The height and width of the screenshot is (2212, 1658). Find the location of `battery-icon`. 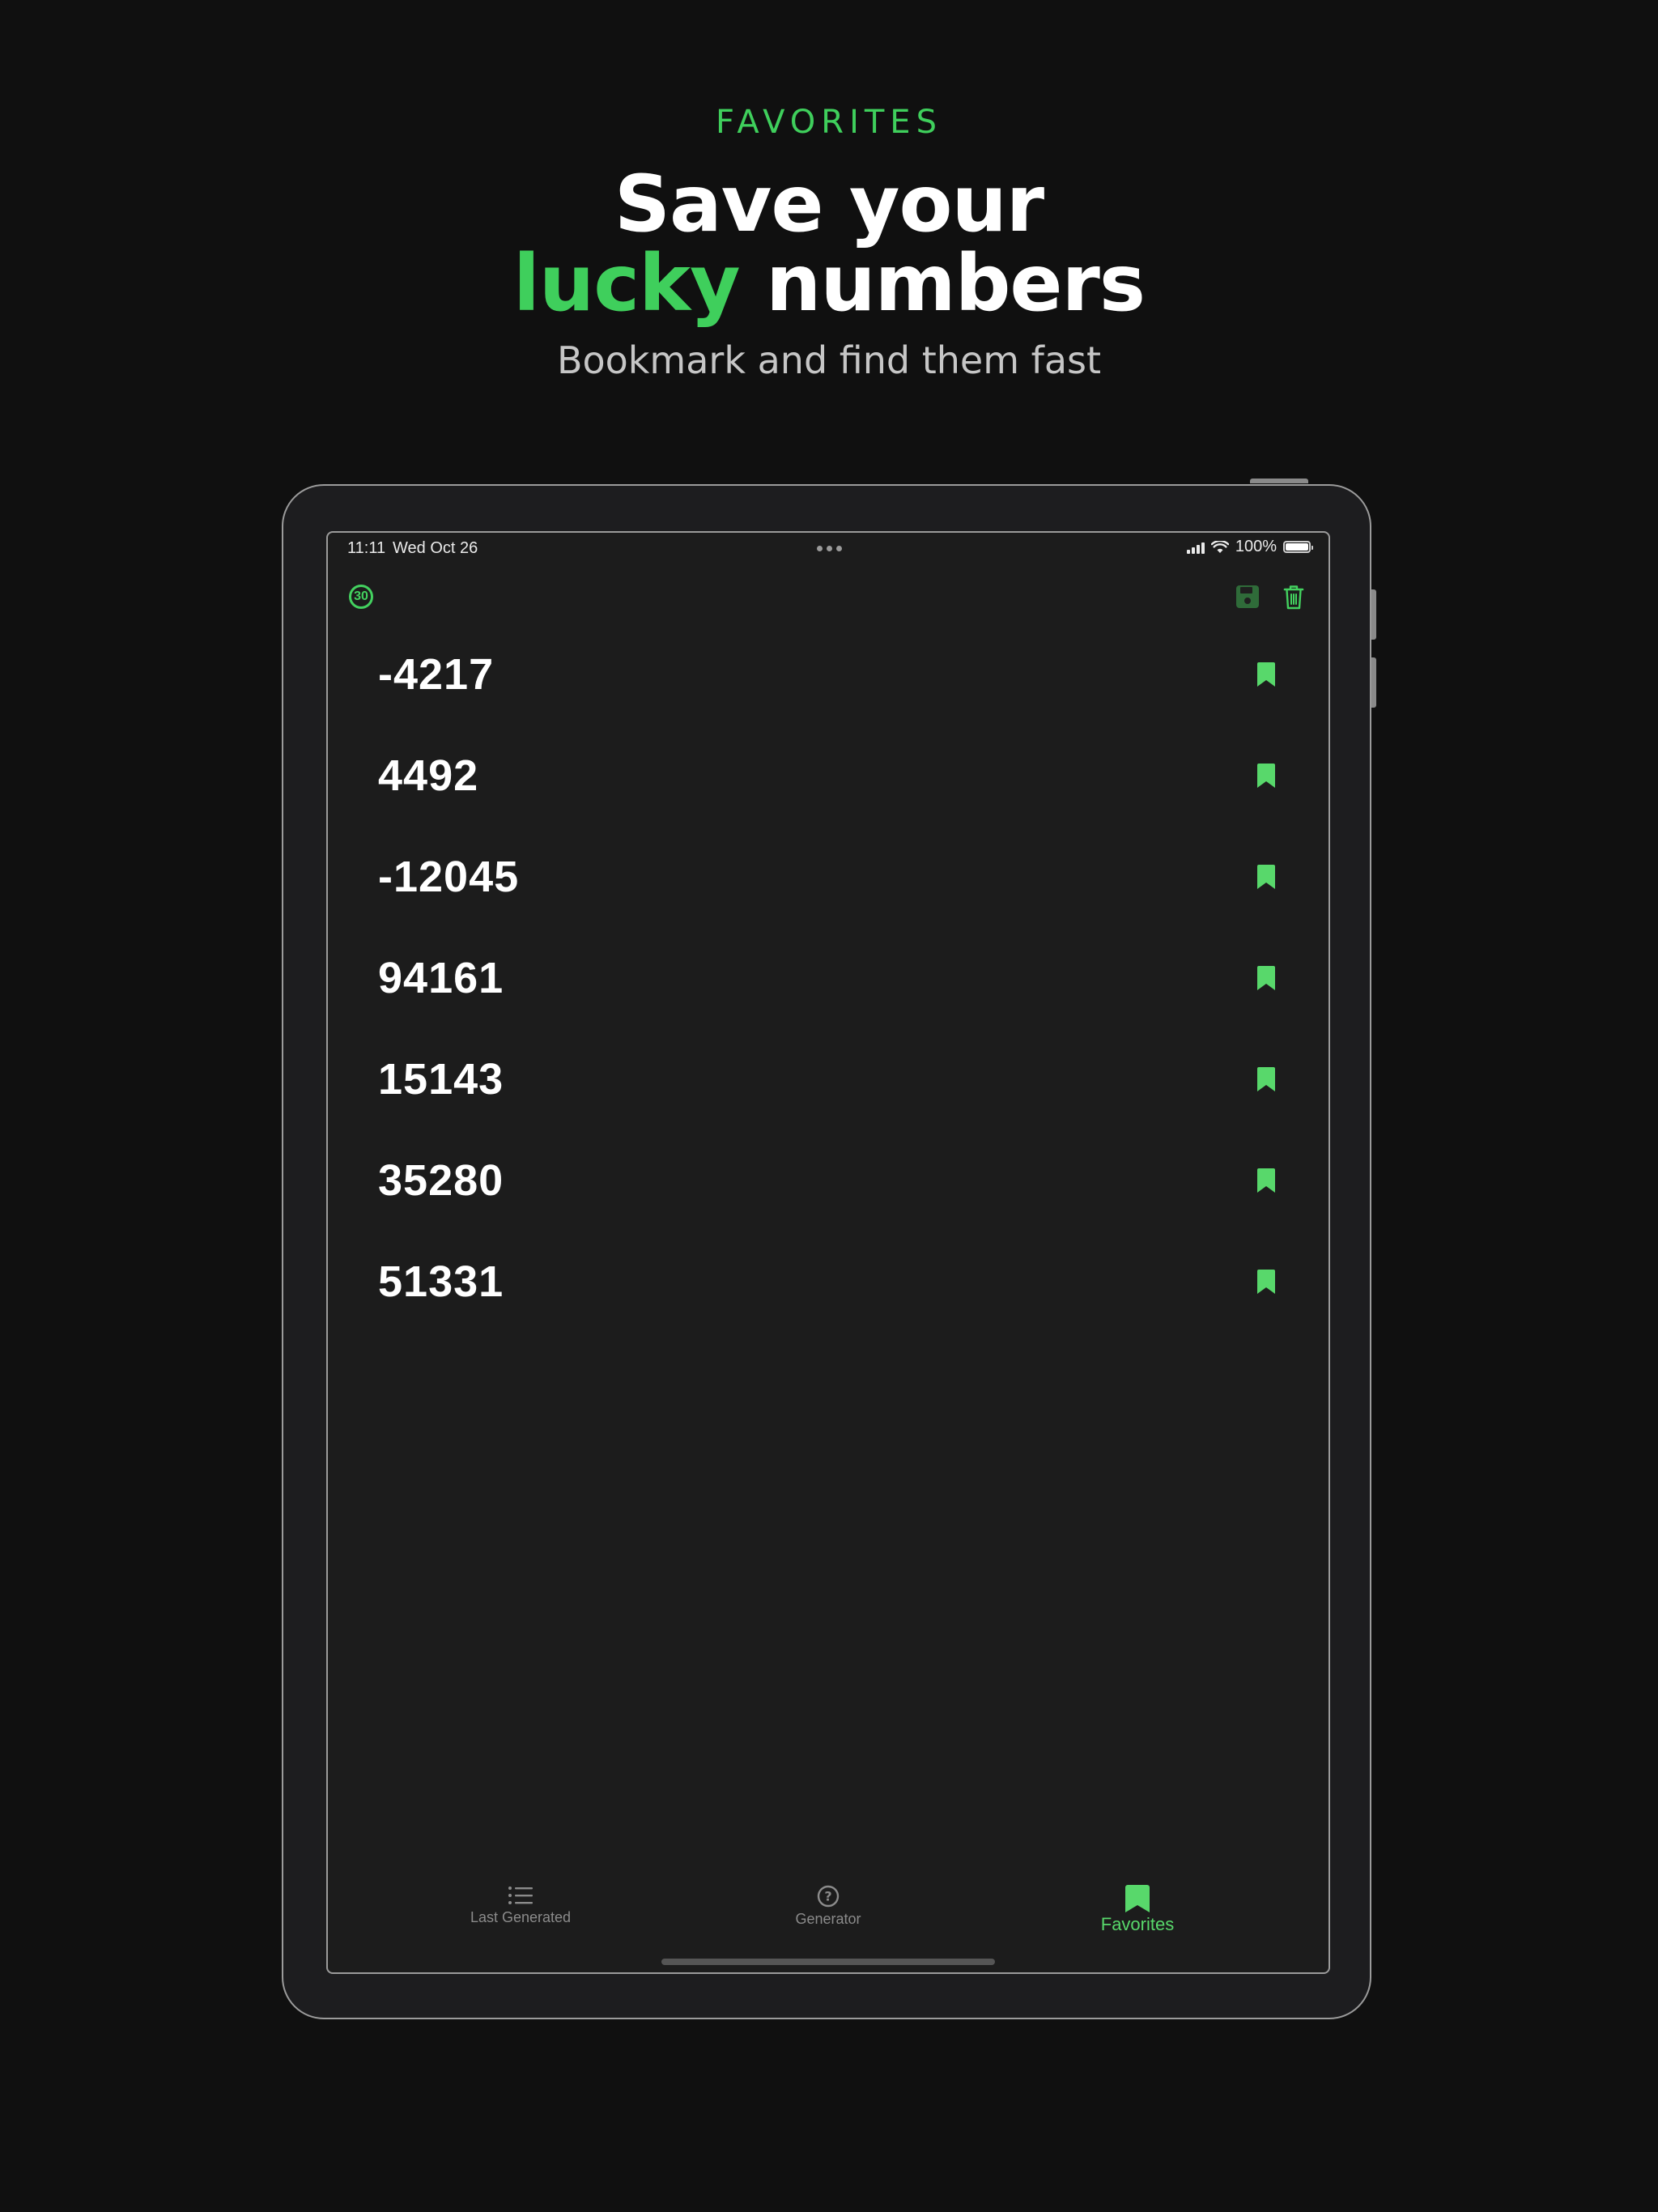

battery-icon is located at coordinates (1298, 547).